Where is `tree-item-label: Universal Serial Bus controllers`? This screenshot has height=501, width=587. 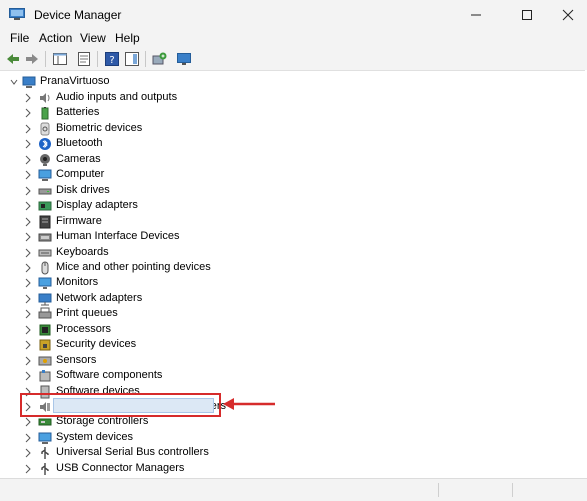 tree-item-label: Universal Serial Bus controllers is located at coordinates (132, 452).